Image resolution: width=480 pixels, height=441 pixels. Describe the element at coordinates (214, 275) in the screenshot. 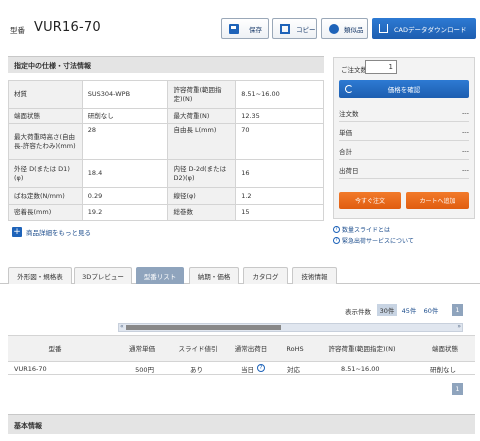

I see `tab-delivery-price: 納期・価格` at that location.